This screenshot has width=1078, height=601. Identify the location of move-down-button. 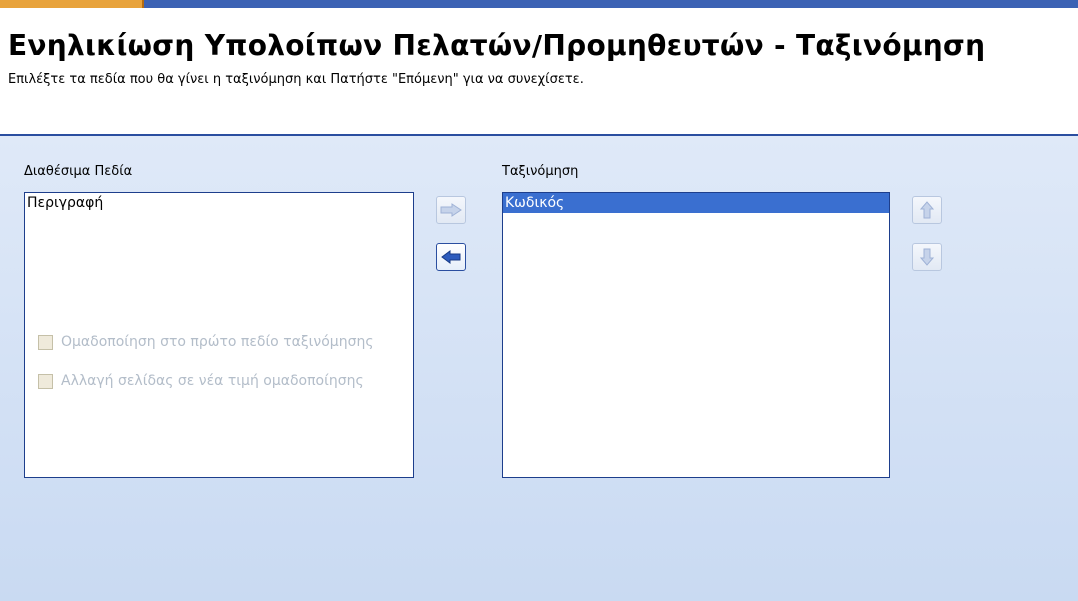
(927, 257).